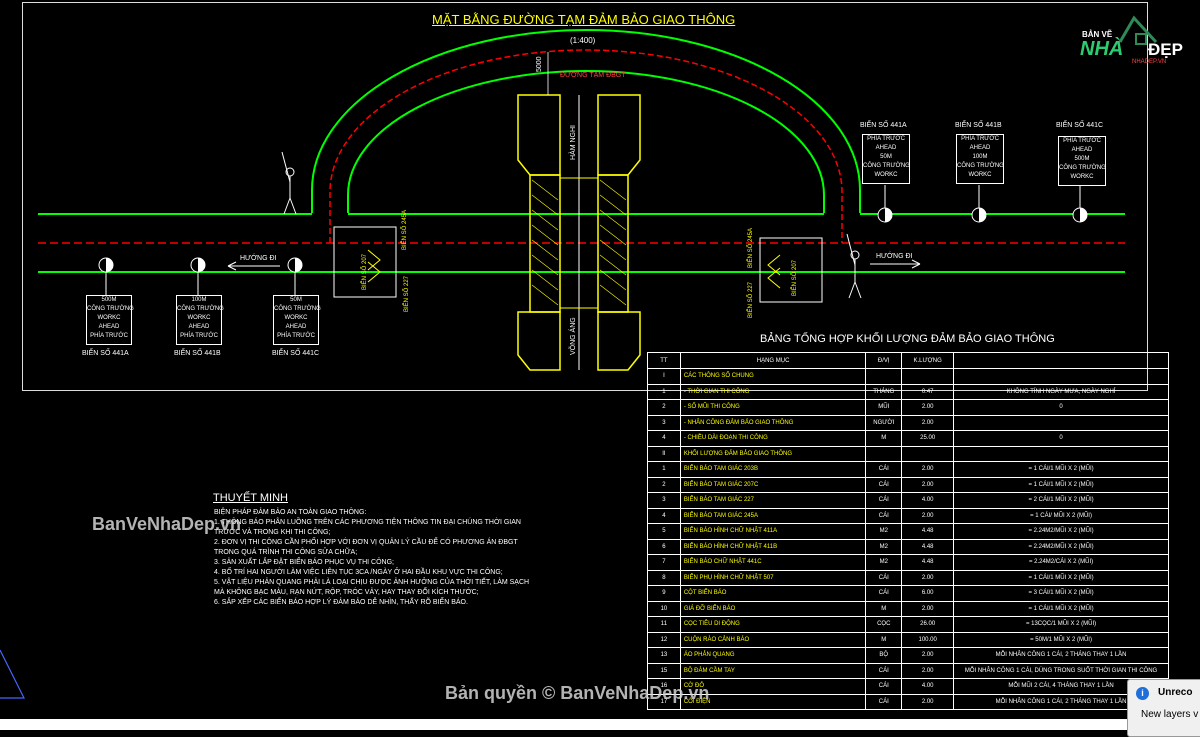 The height and width of the screenshot is (737, 1200). I want to click on table-cell: = 50M/1 MŨI X 2 (MŨI), so click(1061, 639).